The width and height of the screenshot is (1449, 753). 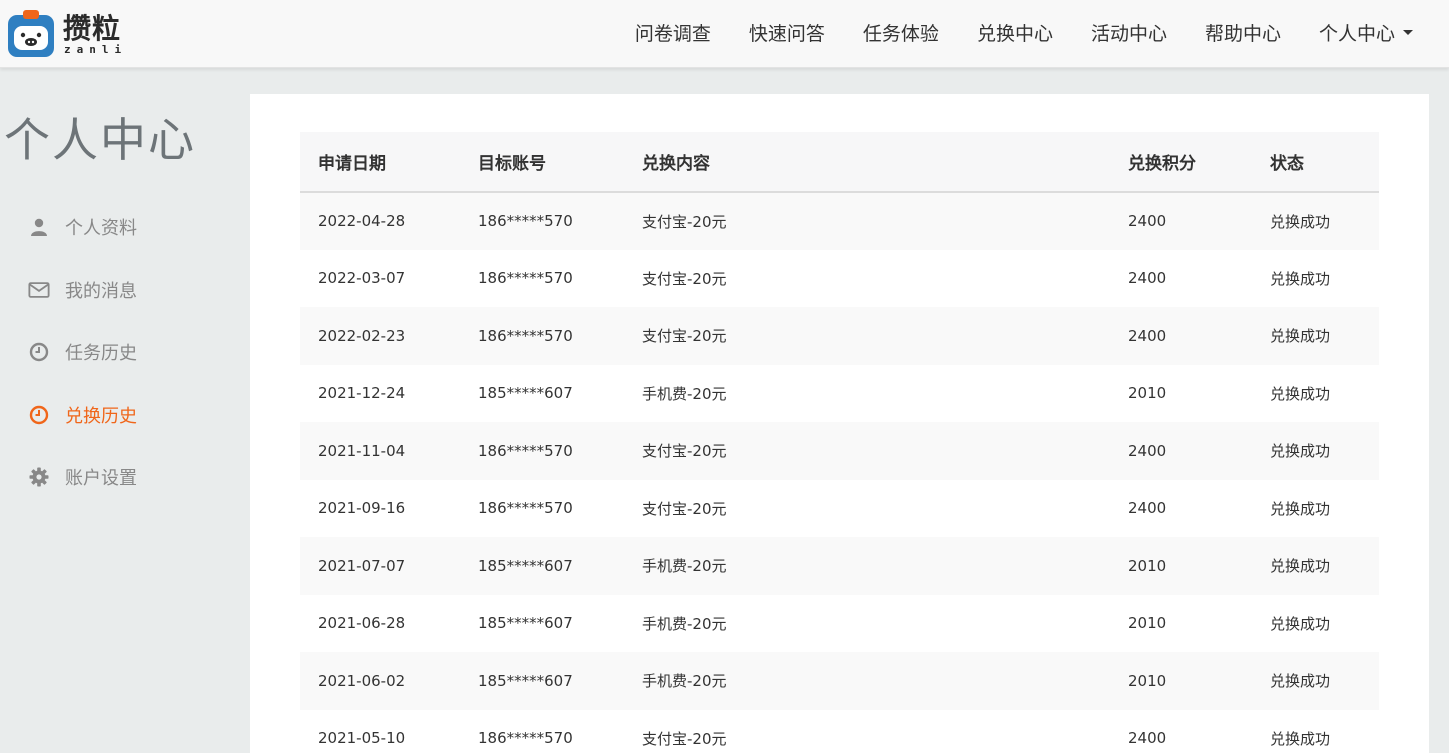 I want to click on cell-date: 2022-04-28, so click(x=380, y=221).